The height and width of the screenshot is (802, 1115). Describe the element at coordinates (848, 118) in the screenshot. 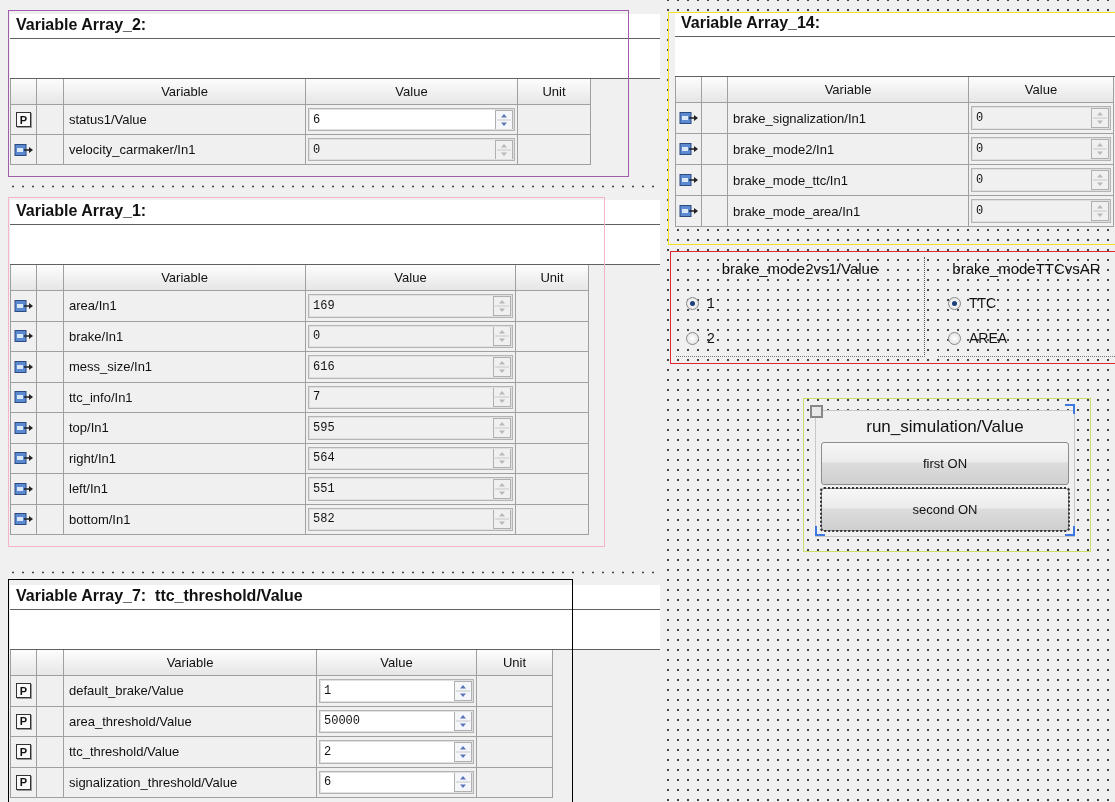

I see `variable-name: brake_signalization/In1` at that location.